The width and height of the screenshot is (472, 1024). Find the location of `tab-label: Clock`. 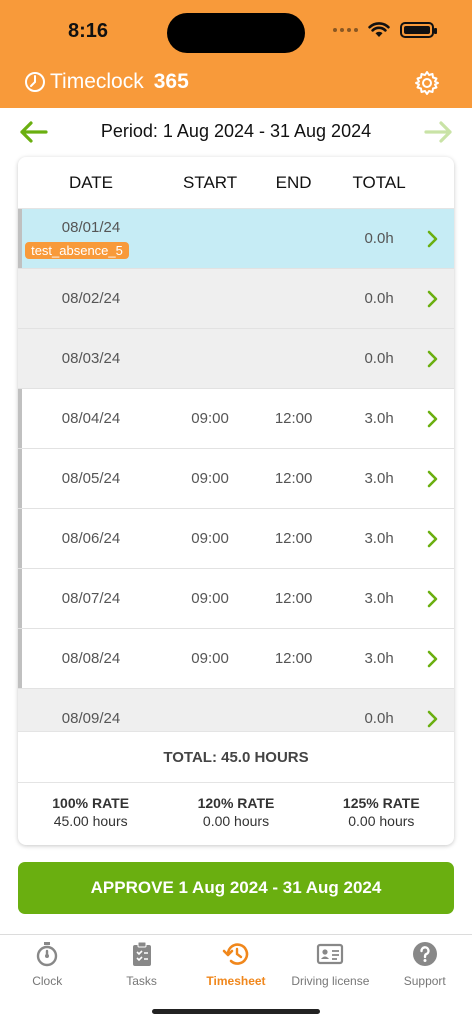

tab-label: Clock is located at coordinates (47, 981).